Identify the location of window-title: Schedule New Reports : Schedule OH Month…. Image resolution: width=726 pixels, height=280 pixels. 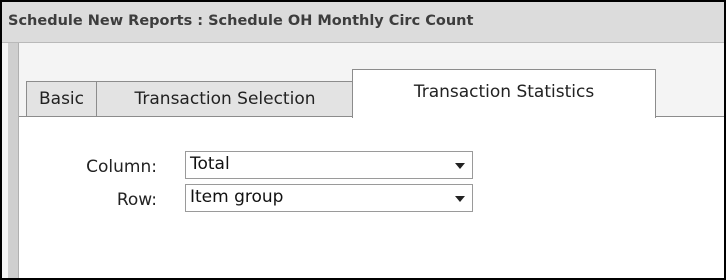
(241, 21).